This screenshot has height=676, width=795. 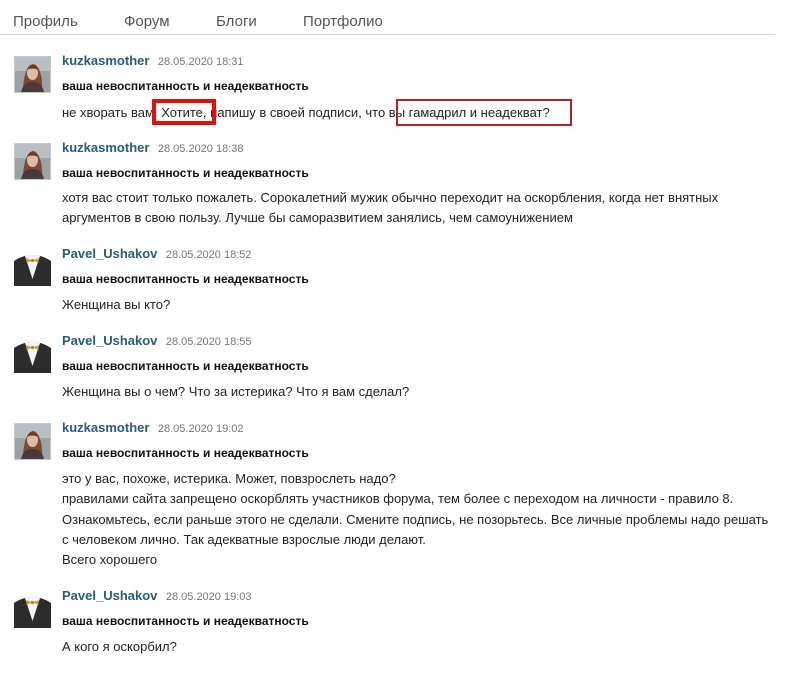 What do you see at coordinates (208, 597) in the screenshot?
I see `post-date: 28.05.2020 19:03` at bounding box center [208, 597].